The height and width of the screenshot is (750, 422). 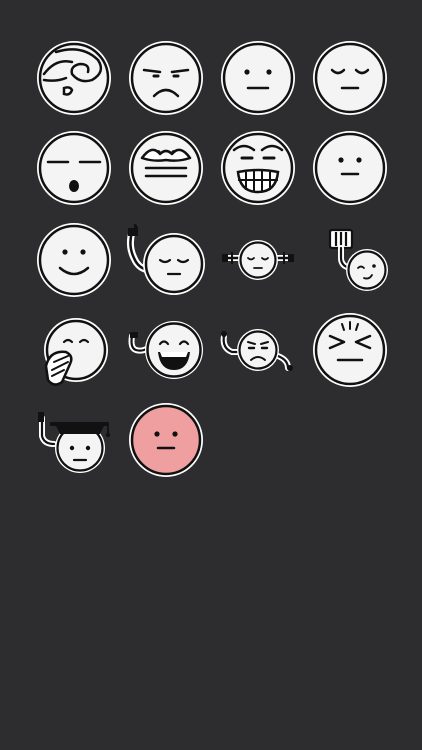 I want to click on pink-neutral-face-icon, so click(x=166, y=440).